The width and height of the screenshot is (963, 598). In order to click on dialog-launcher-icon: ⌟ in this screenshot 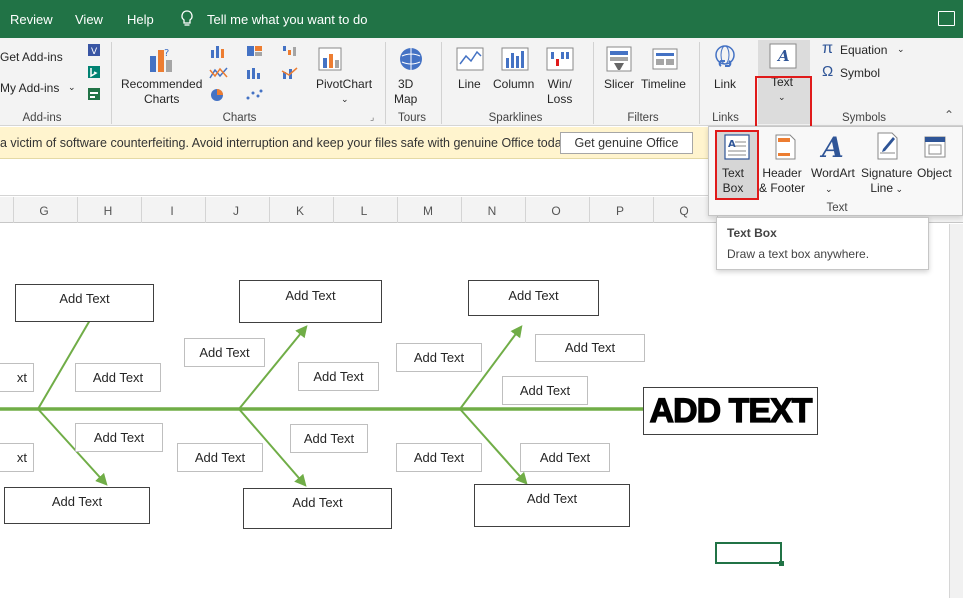, I will do `click(372, 117)`.